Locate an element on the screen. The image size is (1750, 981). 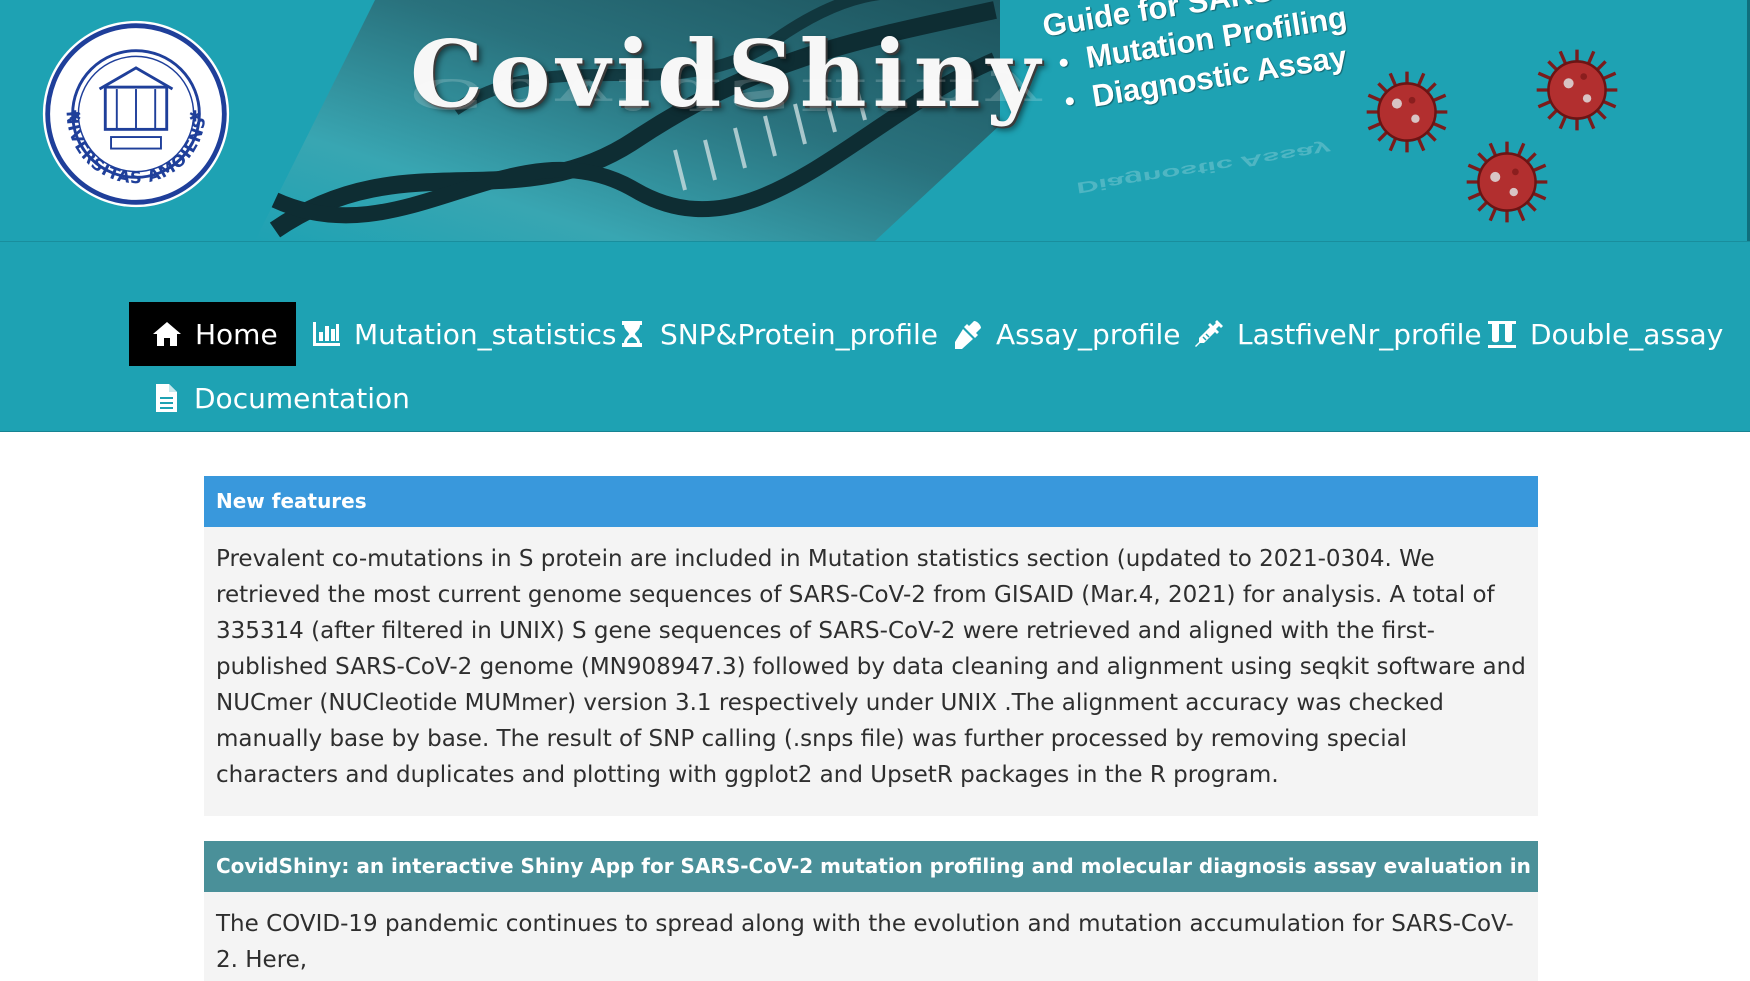
nav-label-lastfivenr-profile: LastfiveNr_profile is located at coordinates (1359, 334).